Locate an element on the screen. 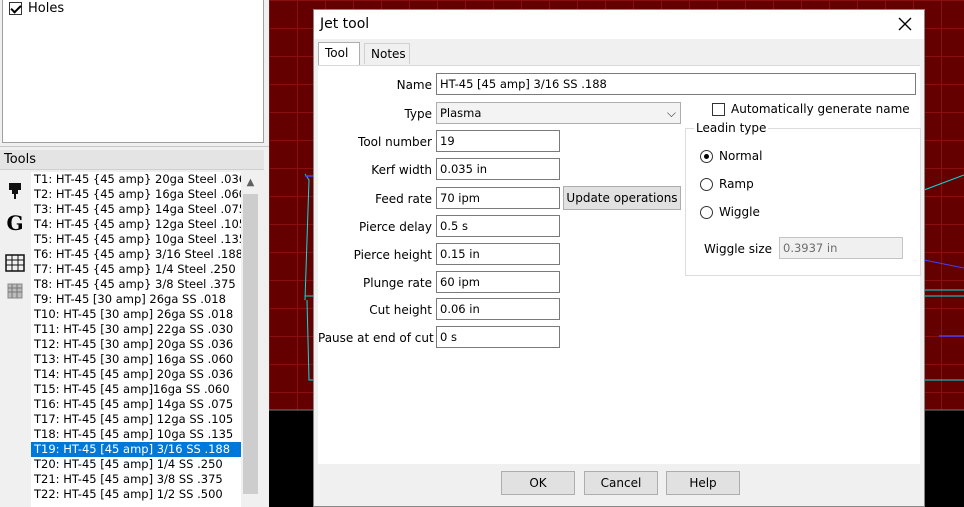  tool-list-item: T14: HT-45 [45 amp] 20ga SS .036 is located at coordinates (136, 374).